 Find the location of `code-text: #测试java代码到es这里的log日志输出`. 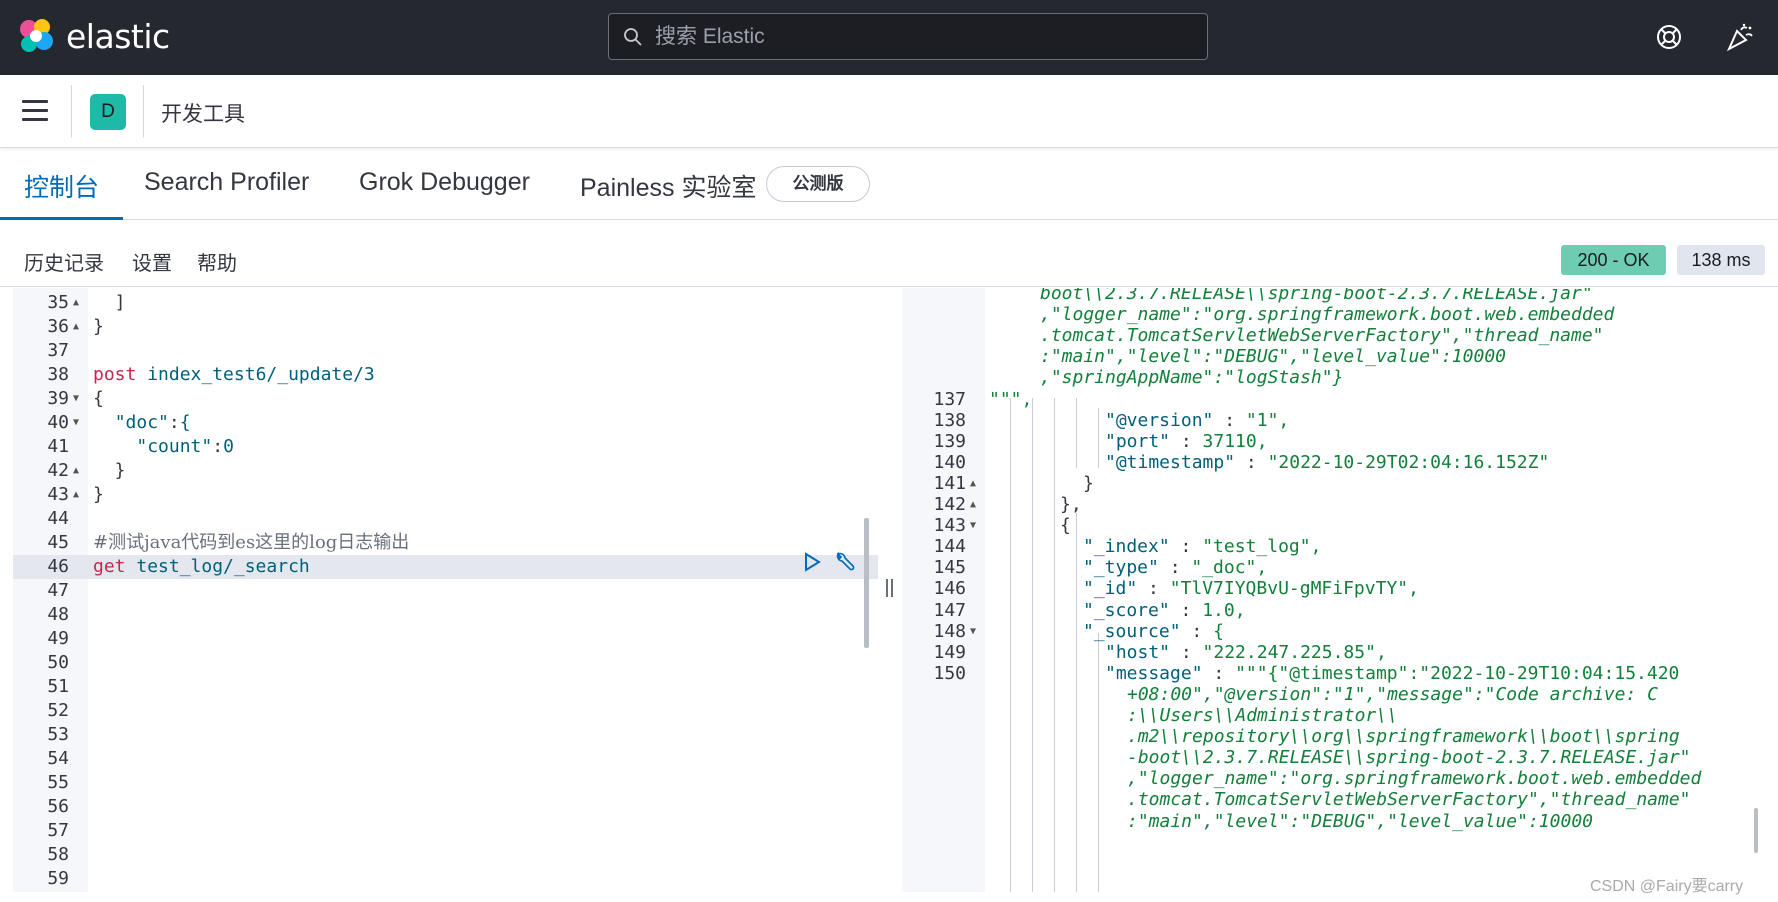

code-text: #测试java代码到es这里的log日志输出 is located at coordinates (251, 542).